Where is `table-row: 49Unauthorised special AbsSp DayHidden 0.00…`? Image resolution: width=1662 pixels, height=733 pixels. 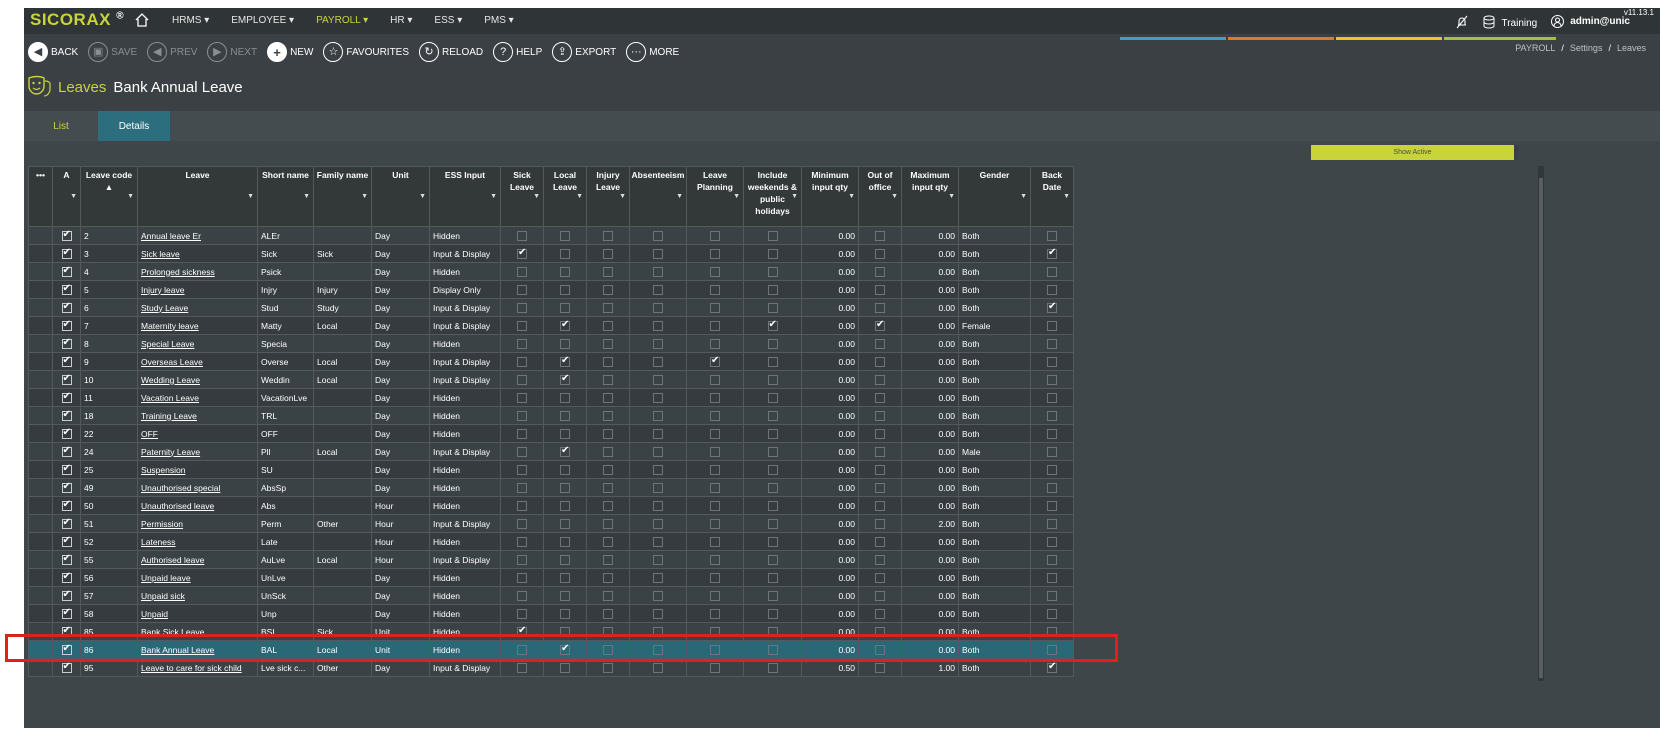
table-row: 49Unauthorised special AbsSp DayHidden 0.00… is located at coordinates (551, 487).